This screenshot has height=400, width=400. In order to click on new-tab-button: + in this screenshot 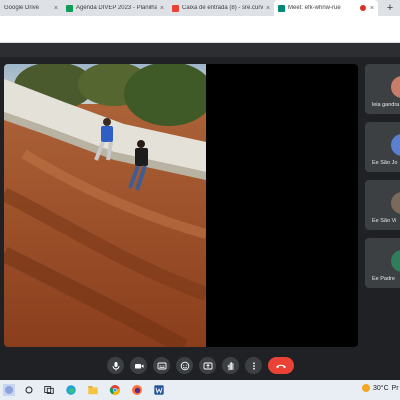, I will do `click(390, 8)`.